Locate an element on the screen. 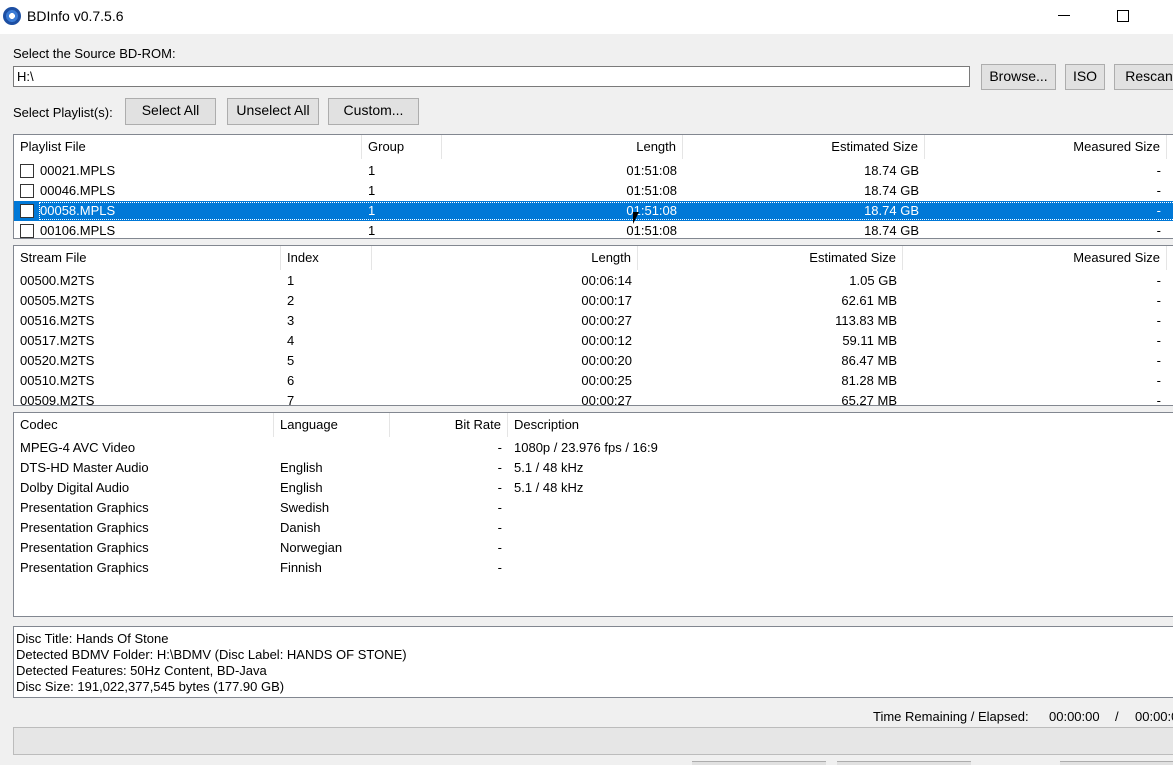 This screenshot has width=1173, height=765. stream-file: 00516.M2TS is located at coordinates (57, 320).